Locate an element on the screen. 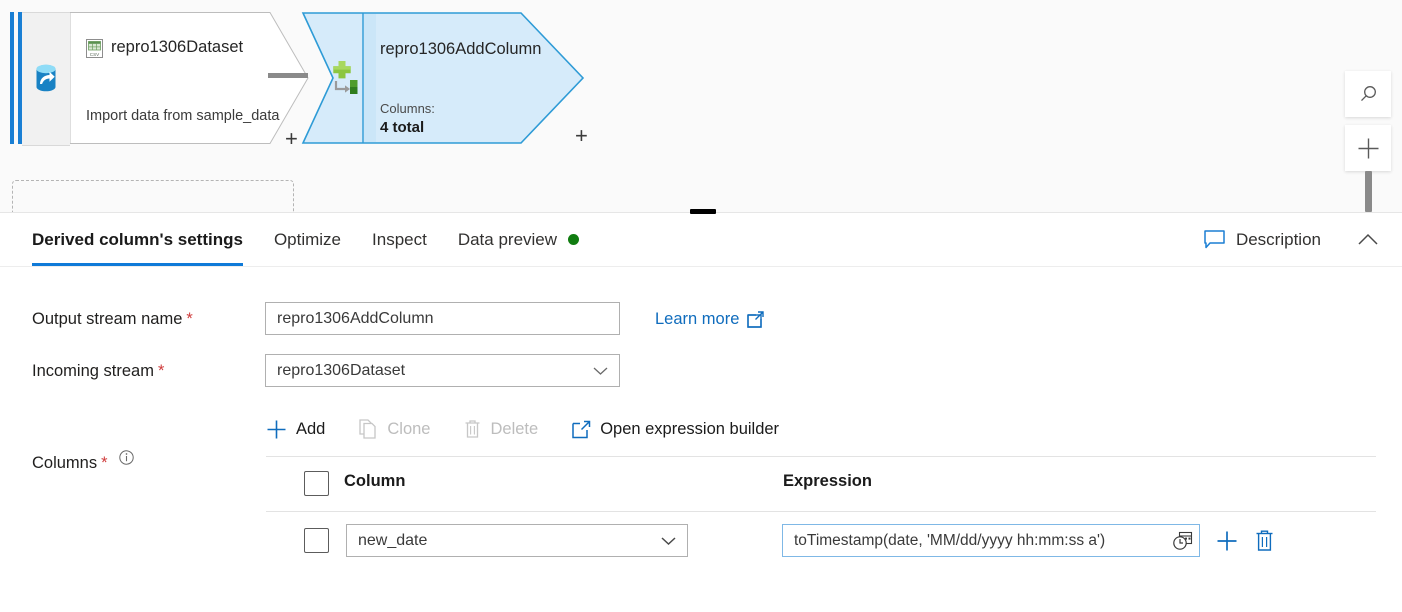 The image size is (1402, 612). comment-icon is located at coordinates (1214, 239).